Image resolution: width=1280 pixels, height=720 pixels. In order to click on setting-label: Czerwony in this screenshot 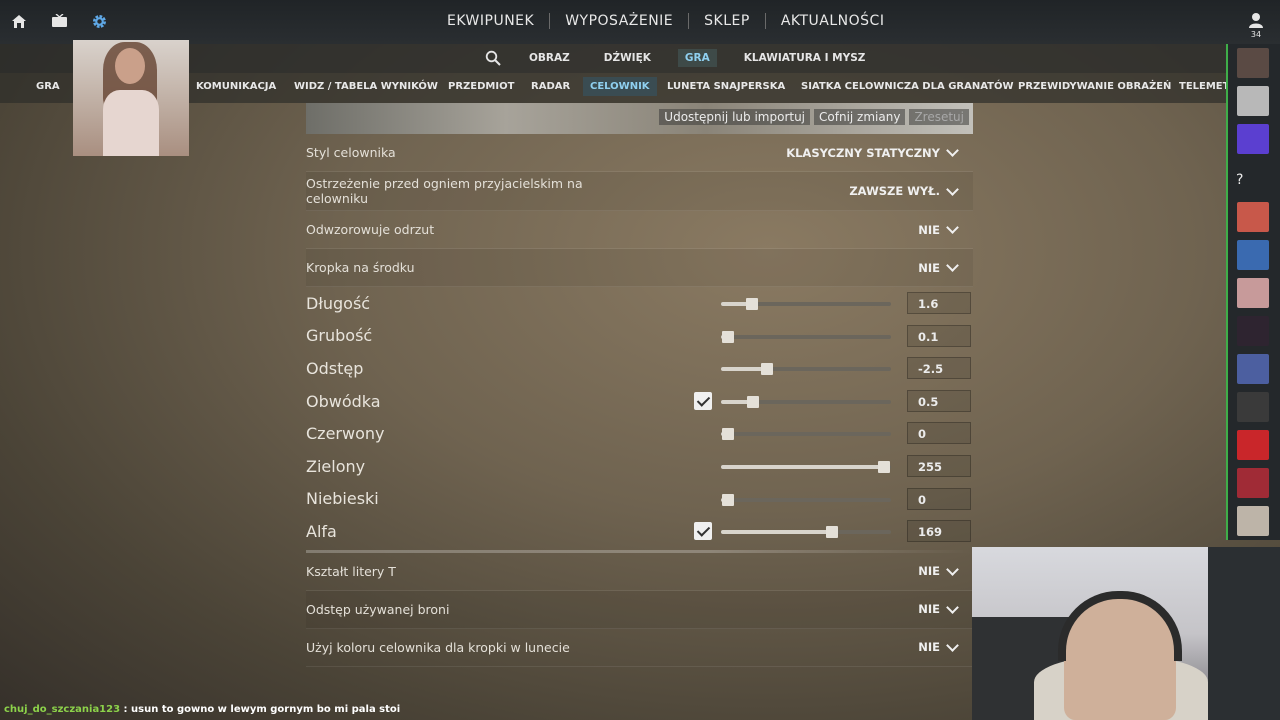, I will do `click(345, 434)`.